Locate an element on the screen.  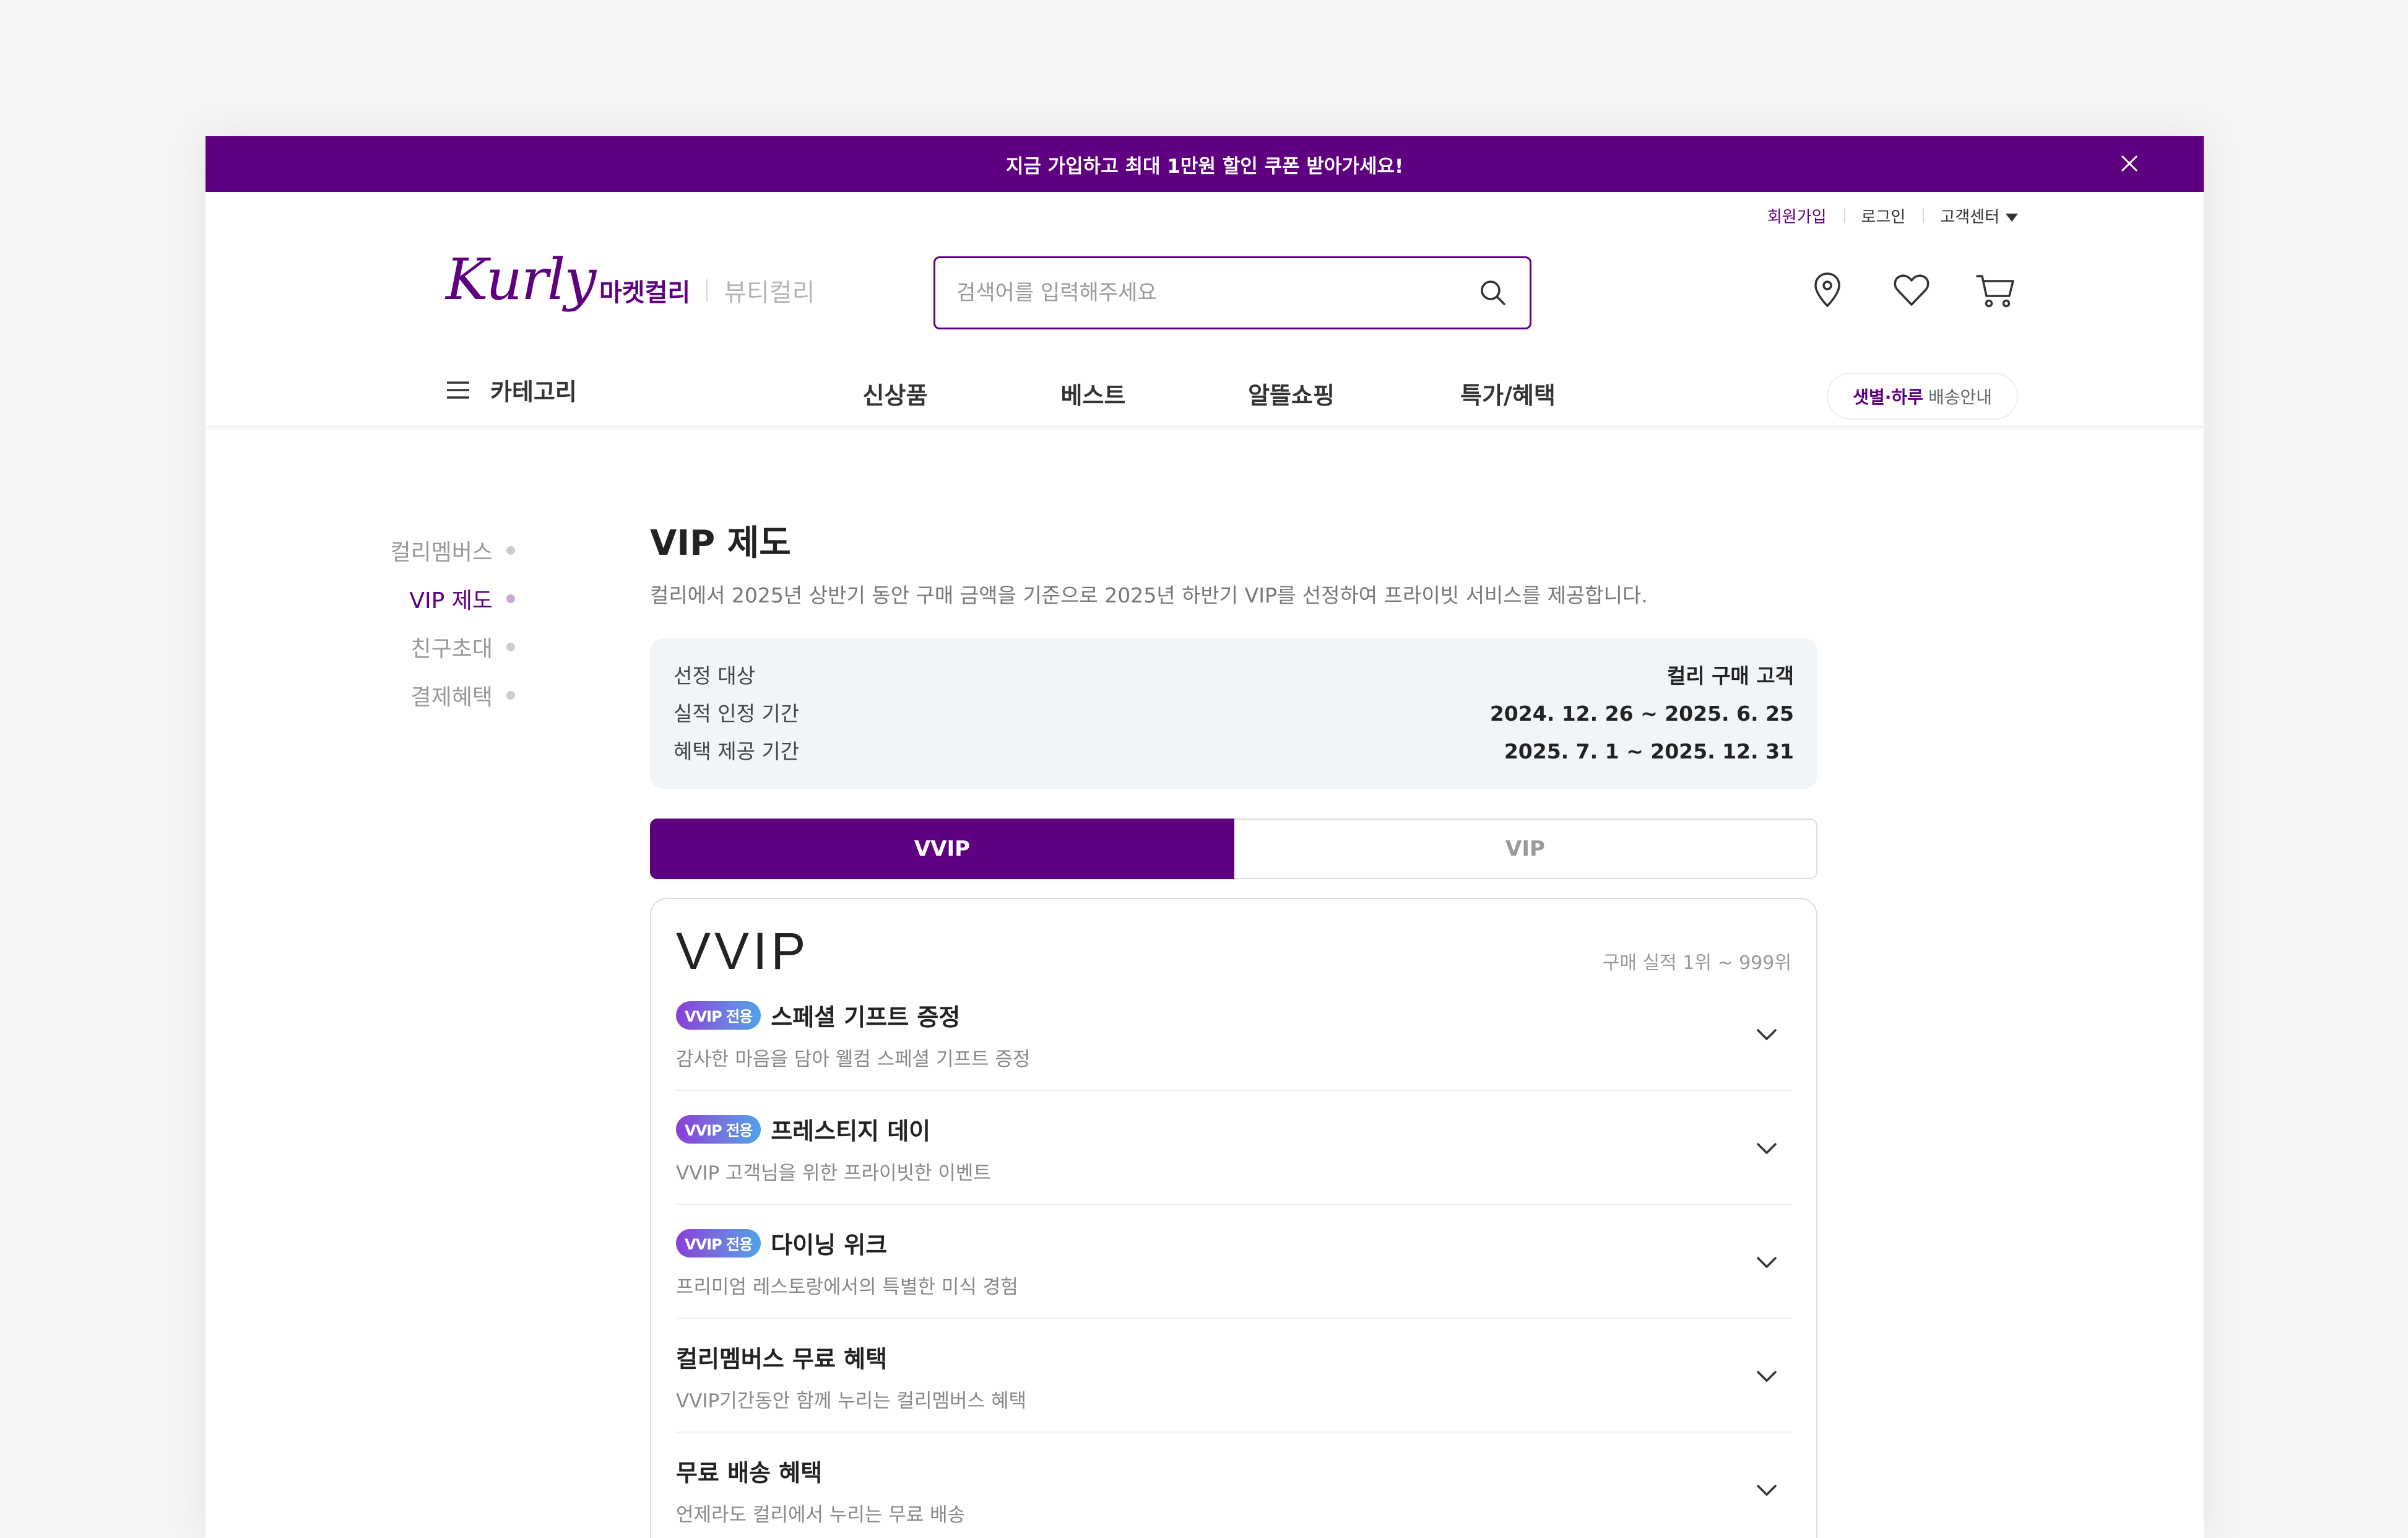
location-pin-icon is located at coordinates (1827, 289).